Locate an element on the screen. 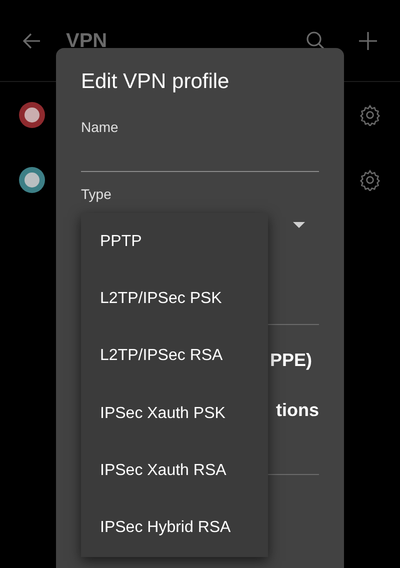  menu-item: L2TP/IPSec RSA is located at coordinates (174, 356).